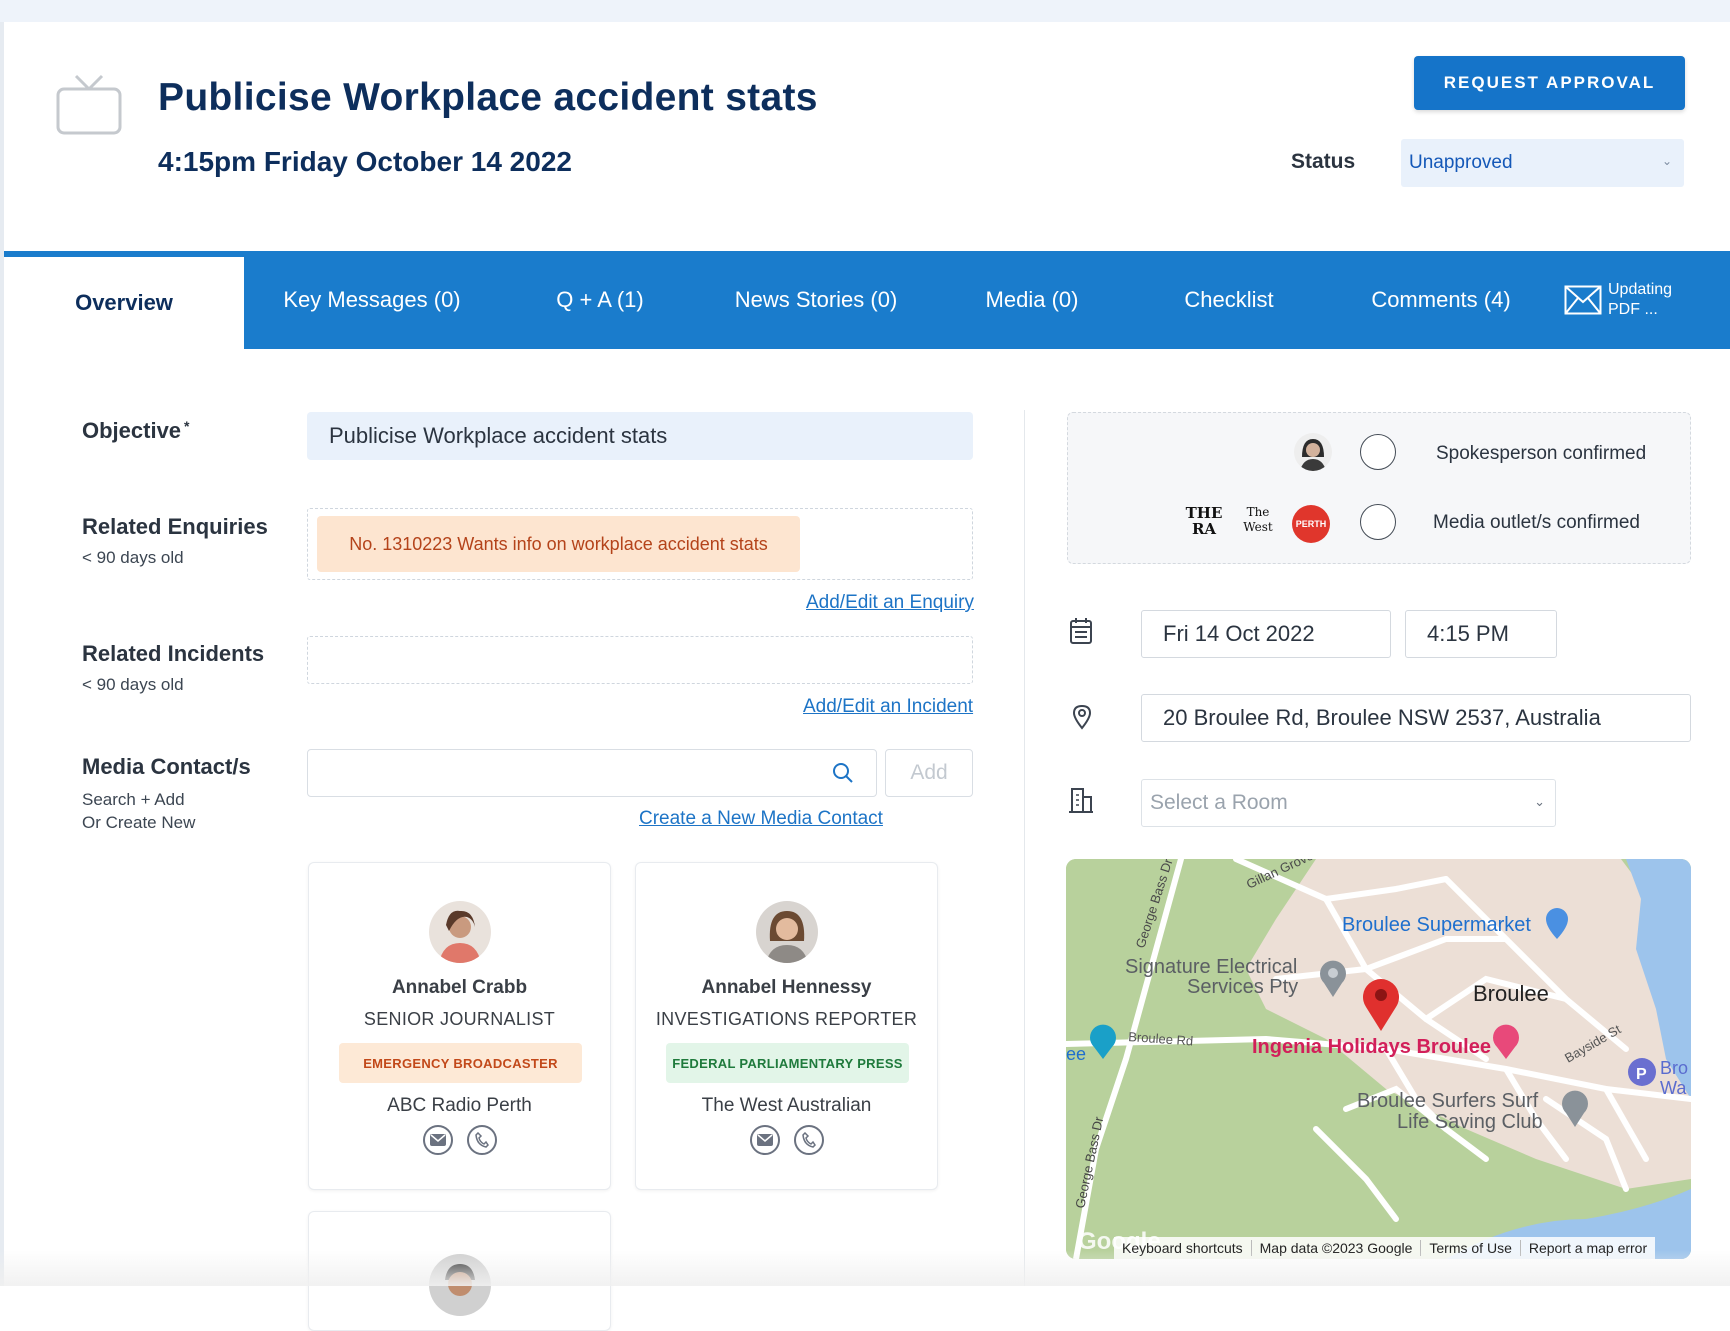 Image resolution: width=1730 pixels, height=1331 pixels. Describe the element at coordinates (786, 1105) in the screenshot. I see `contact-outlet: The West Australian` at that location.